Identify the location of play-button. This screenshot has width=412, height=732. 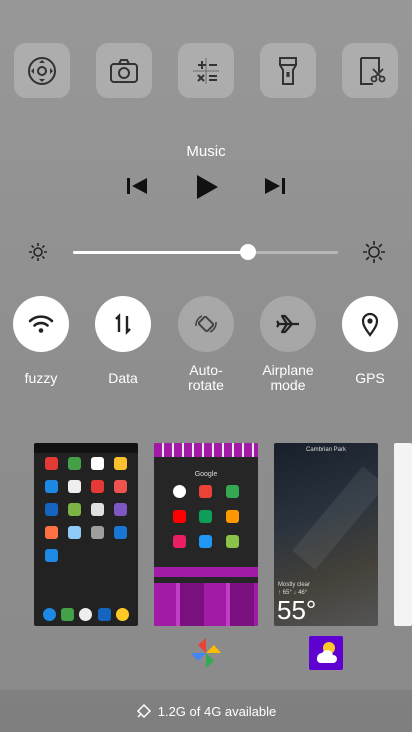
(207, 187).